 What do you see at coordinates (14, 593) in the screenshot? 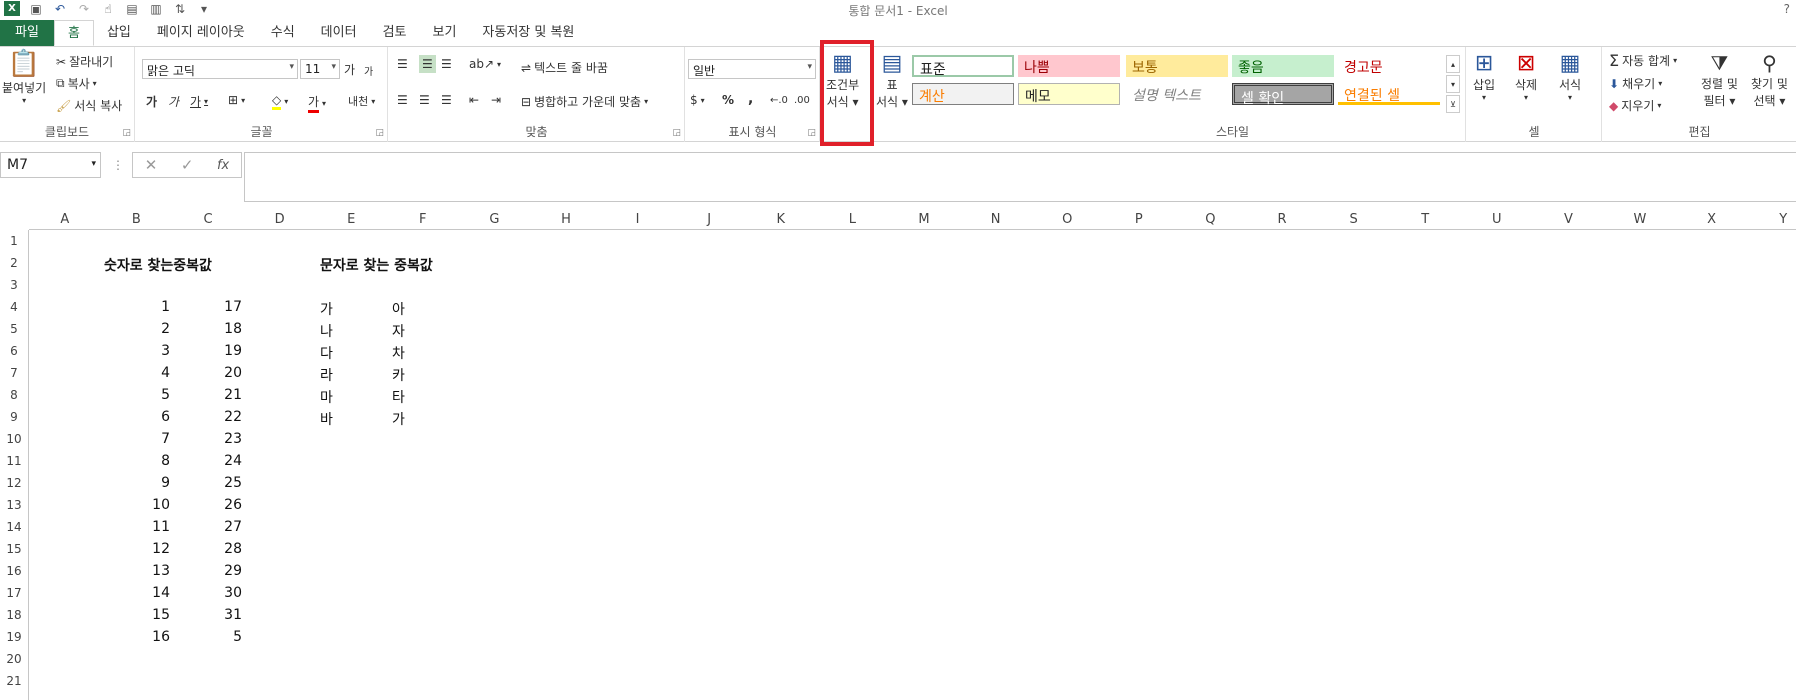
I see `row-header-17: 17` at bounding box center [14, 593].